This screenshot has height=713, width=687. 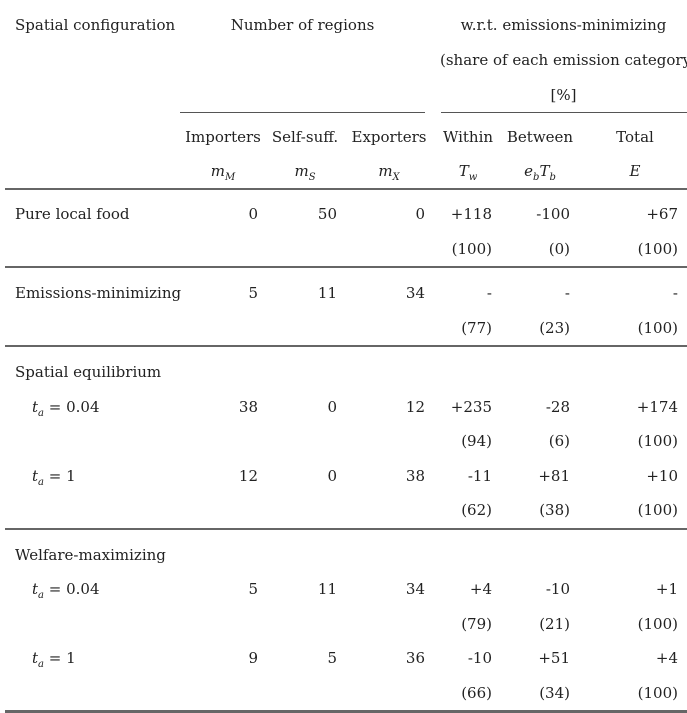 I want to click on table-cell: 38, so click(x=248, y=406).